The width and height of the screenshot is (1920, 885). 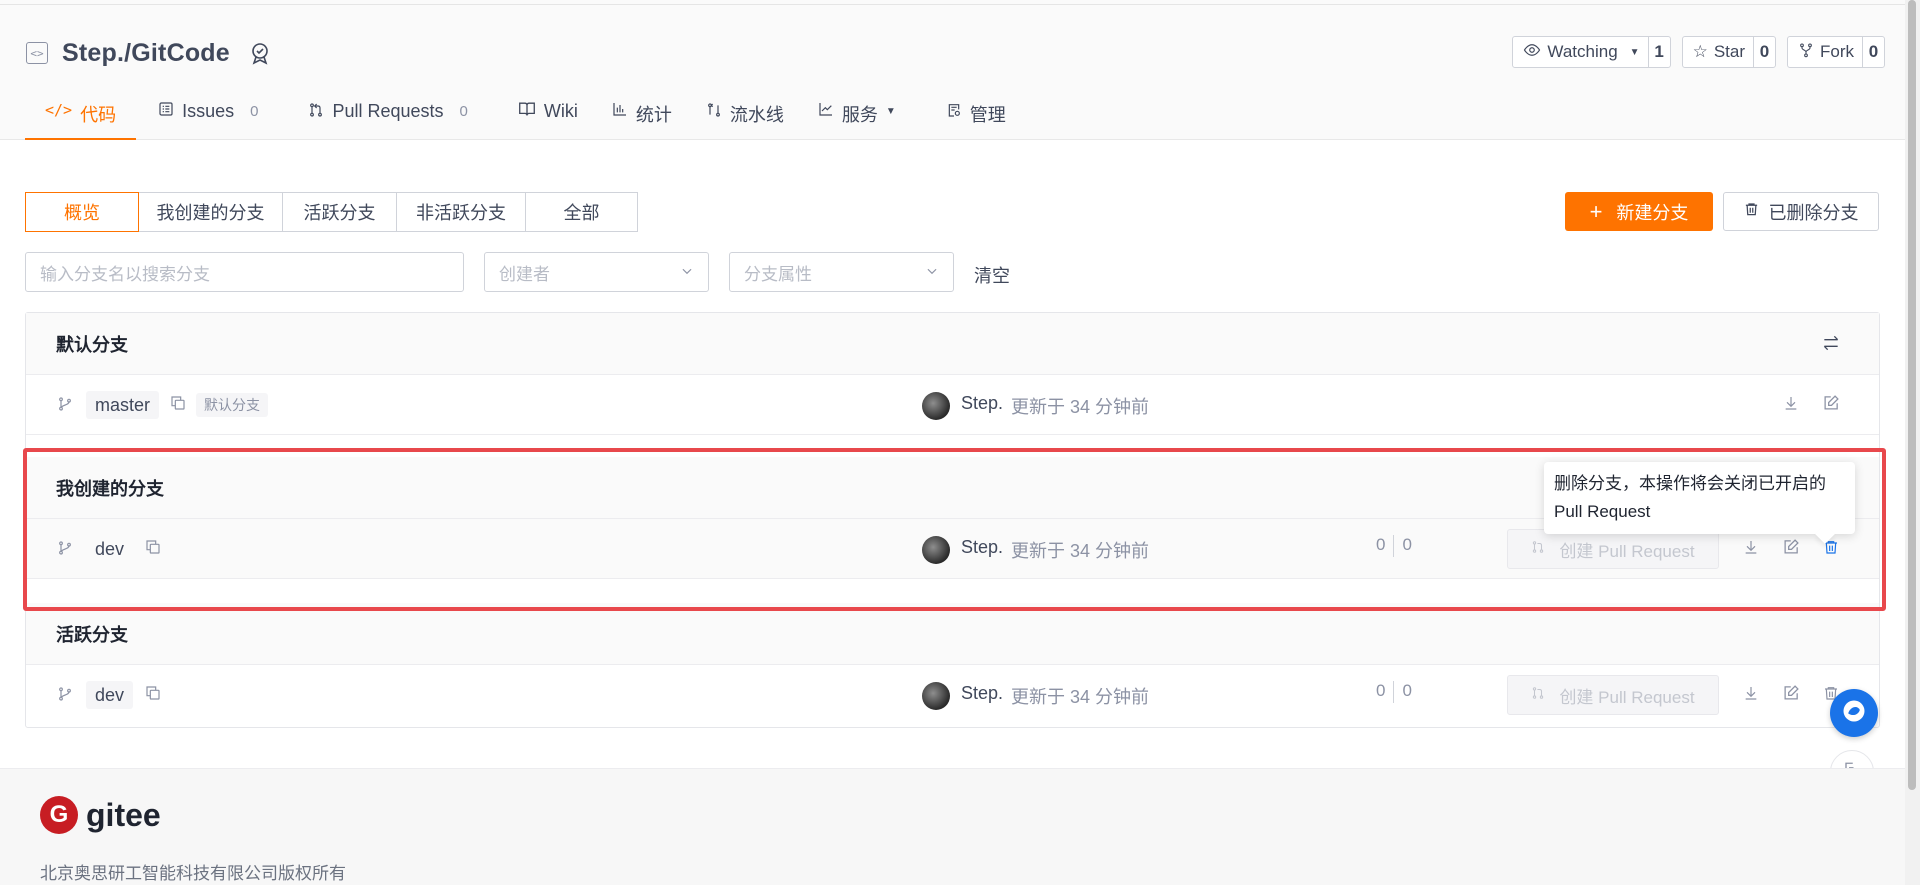 I want to click on creator-placeholder: 创建者, so click(x=524, y=274).